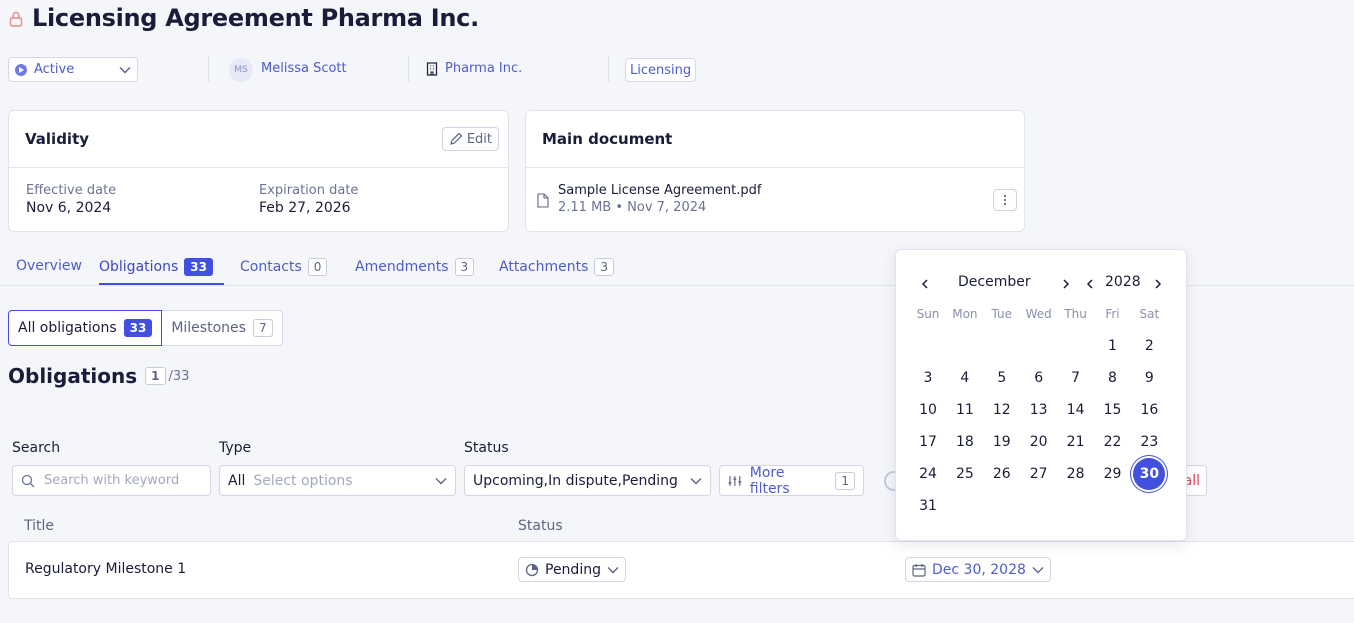 This screenshot has height=623, width=1354. Describe the element at coordinates (1113, 410) in the screenshot. I see `calendar-day: 15` at that location.